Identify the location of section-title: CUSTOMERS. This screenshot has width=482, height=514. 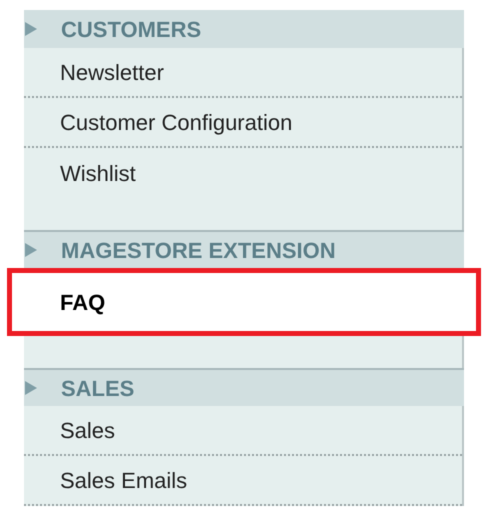
(131, 30).